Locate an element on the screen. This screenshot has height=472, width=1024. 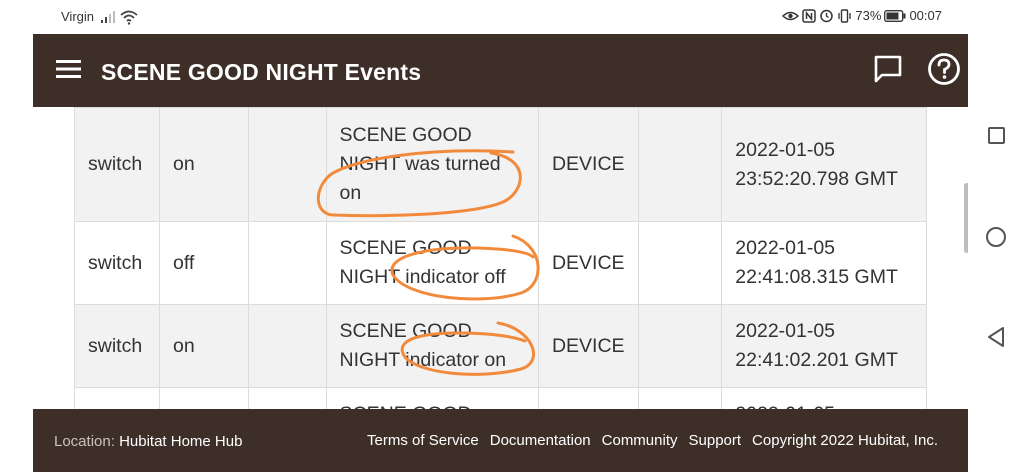
vibrate-icon is located at coordinates (845, 15).